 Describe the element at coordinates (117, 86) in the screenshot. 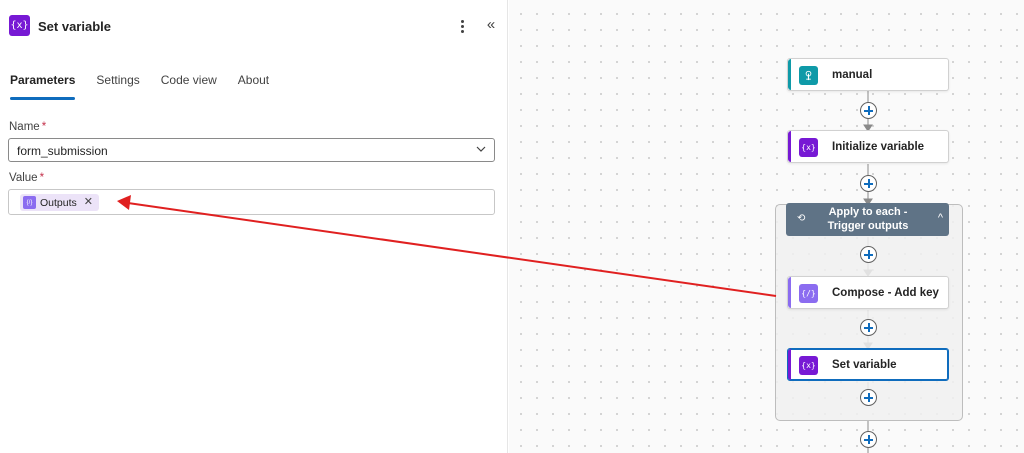

I see `tab-settings: Settings` at that location.